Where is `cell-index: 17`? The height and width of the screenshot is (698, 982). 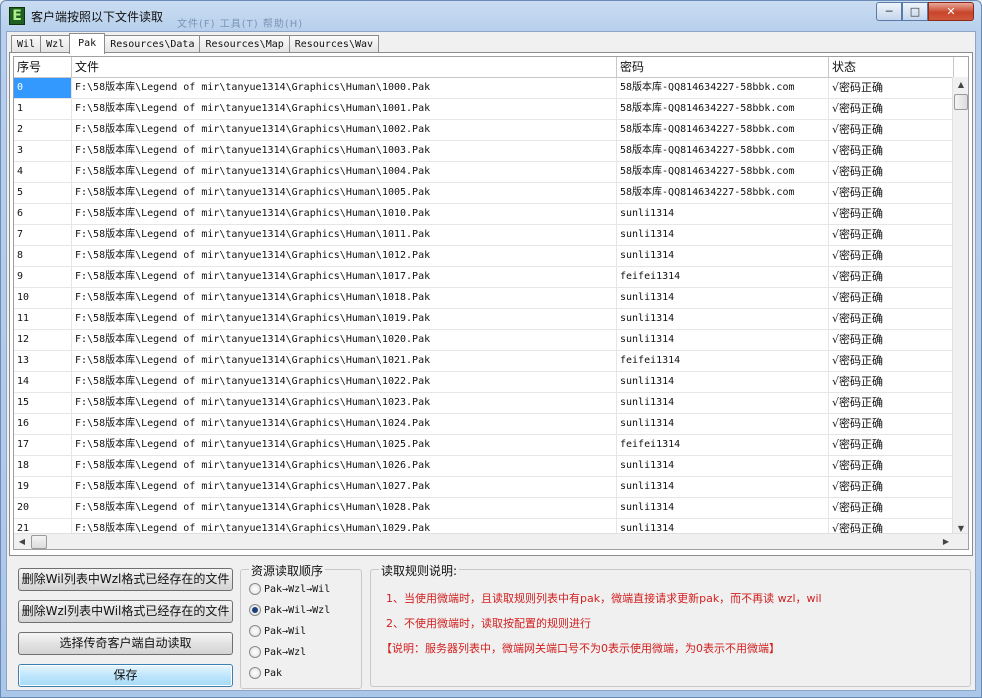
cell-index: 17 is located at coordinates (43, 445).